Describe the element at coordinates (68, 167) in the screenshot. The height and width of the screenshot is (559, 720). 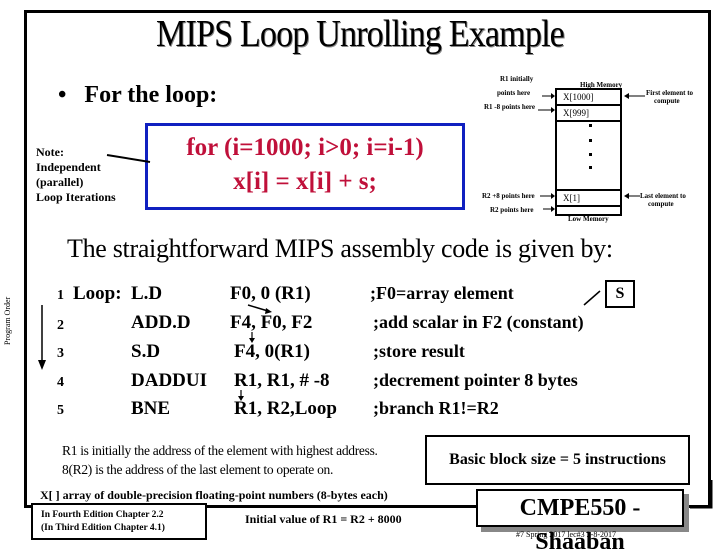
I see `note-line: Independent` at that location.